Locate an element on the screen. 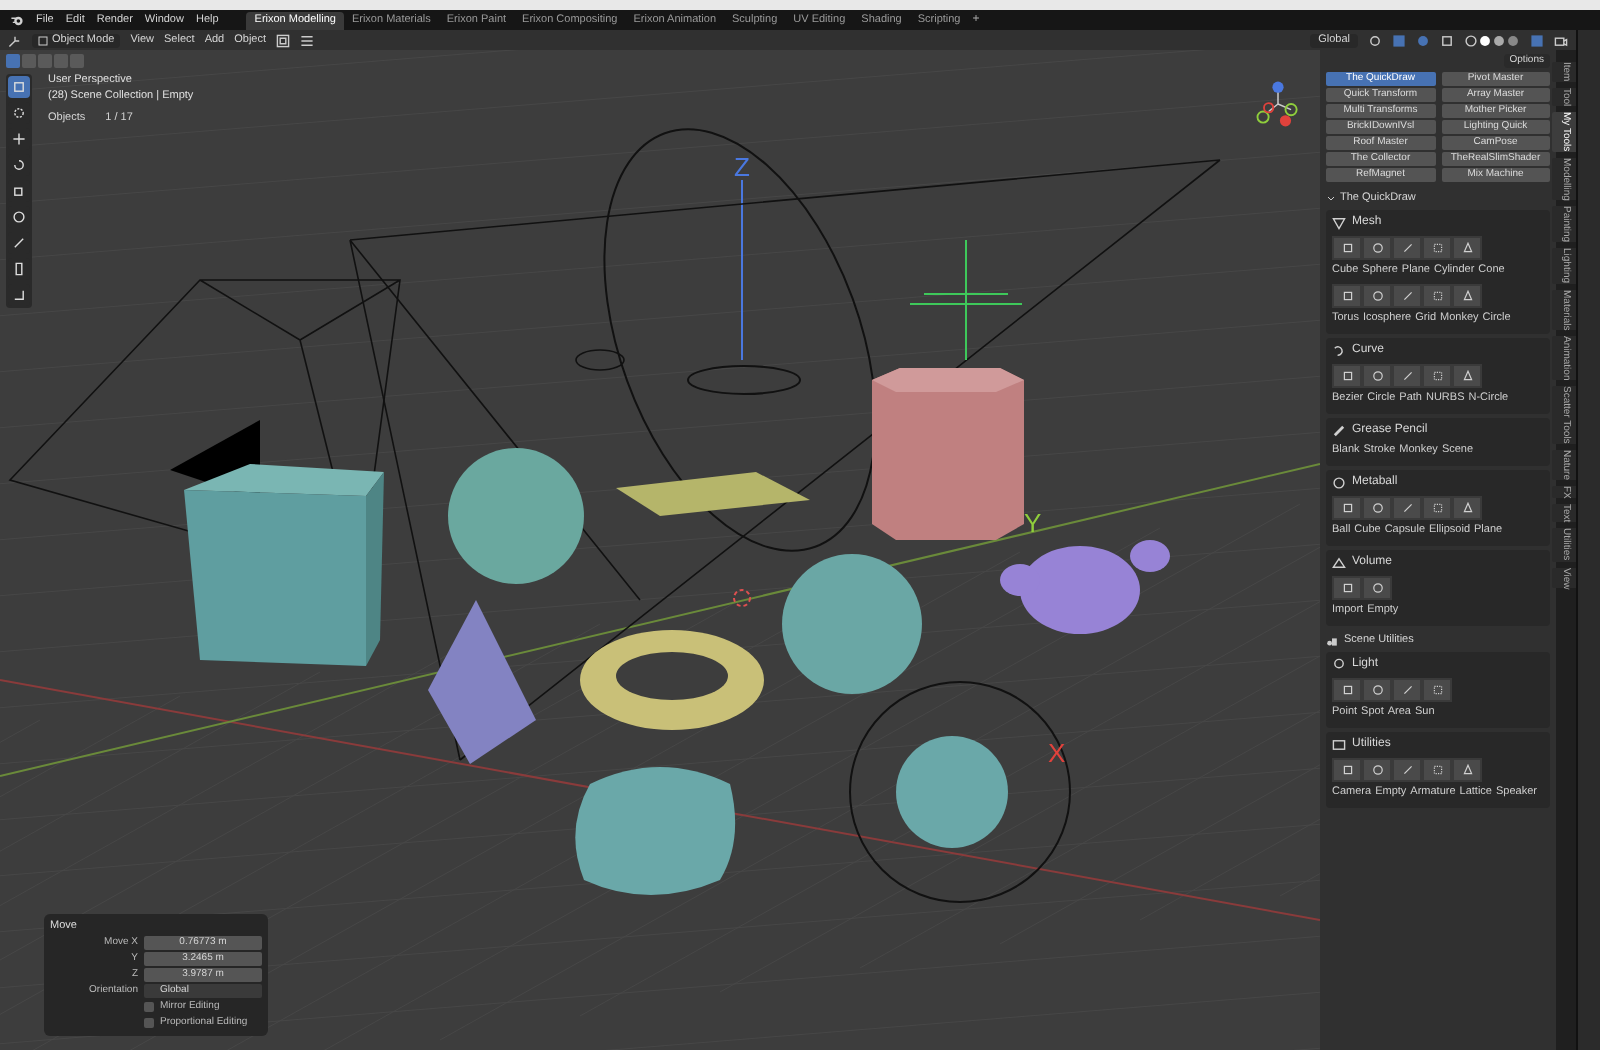 Image resolution: width=1600 pixels, height=1050 pixels. annotate-tool-icon is located at coordinates (19, 243).